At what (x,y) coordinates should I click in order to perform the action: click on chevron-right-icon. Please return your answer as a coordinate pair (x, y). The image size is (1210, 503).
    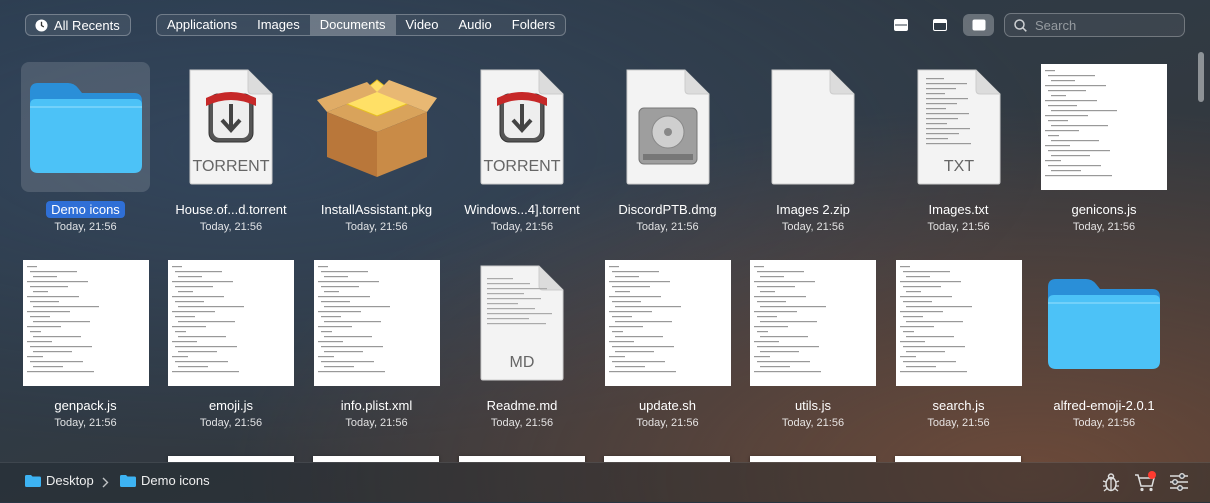
    Looking at the image, I should click on (105, 482).